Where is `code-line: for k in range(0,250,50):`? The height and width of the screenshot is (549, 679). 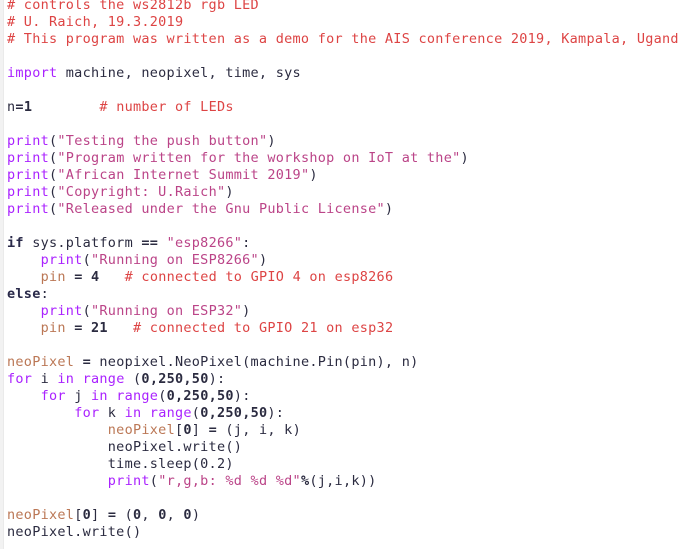
code-line: for k in range(0,250,50): is located at coordinates (339, 413).